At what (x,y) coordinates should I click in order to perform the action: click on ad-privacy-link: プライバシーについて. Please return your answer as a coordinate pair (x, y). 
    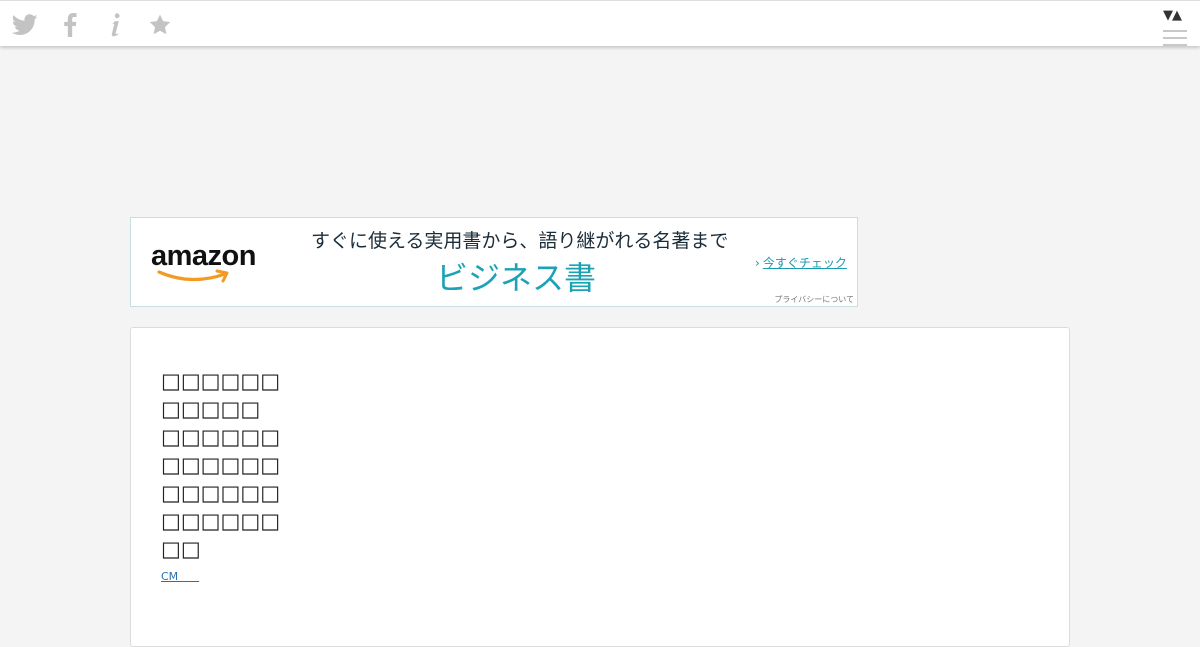
    Looking at the image, I should click on (814, 299).